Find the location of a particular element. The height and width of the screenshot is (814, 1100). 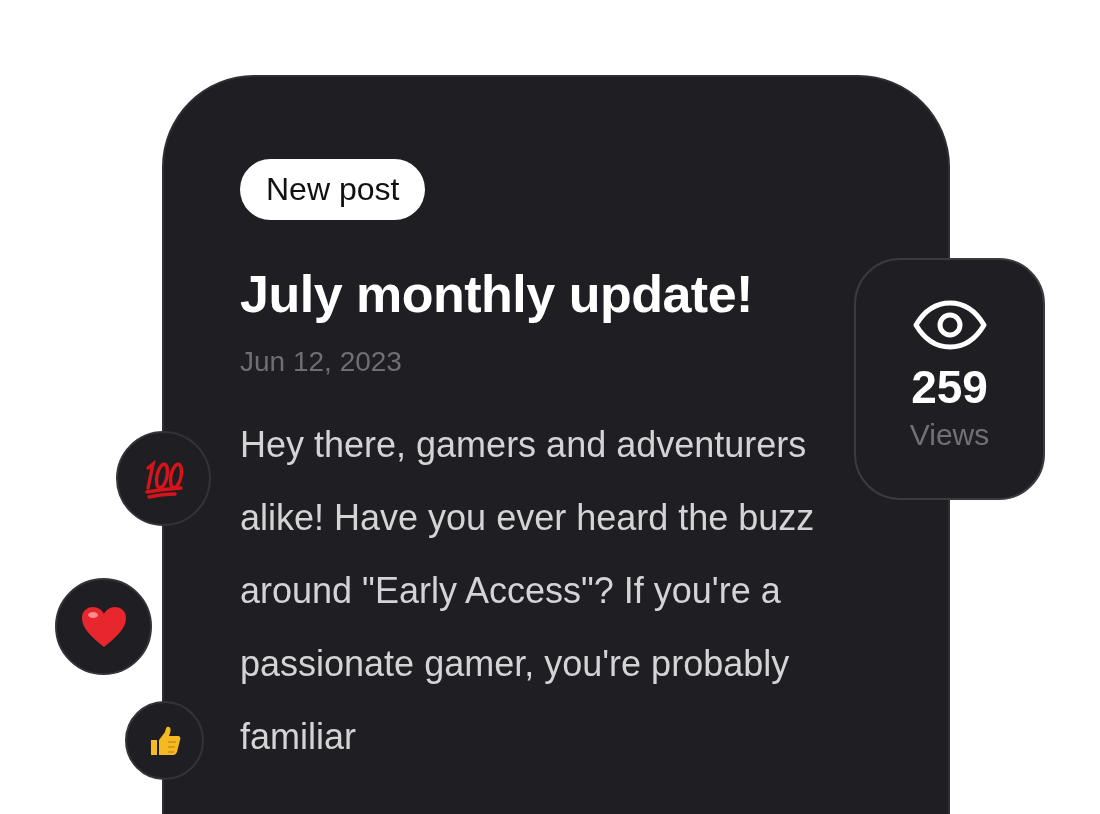

heart-icon is located at coordinates (103, 626).